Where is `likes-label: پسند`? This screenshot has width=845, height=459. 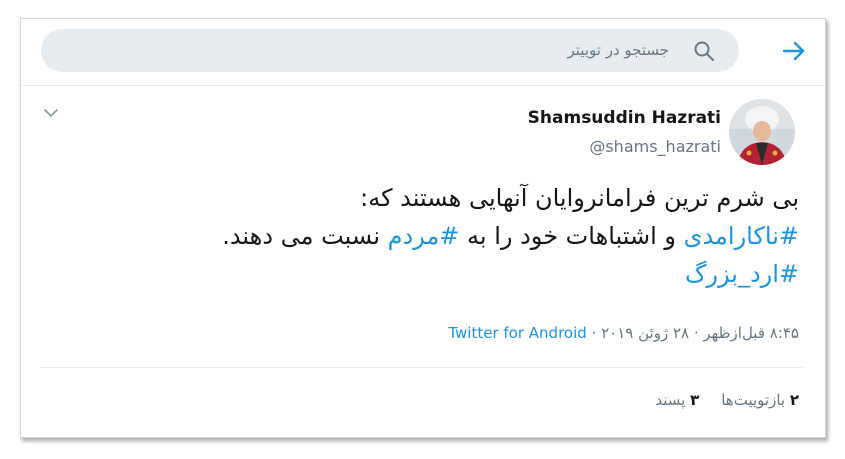
likes-label: پسند is located at coordinates (670, 400).